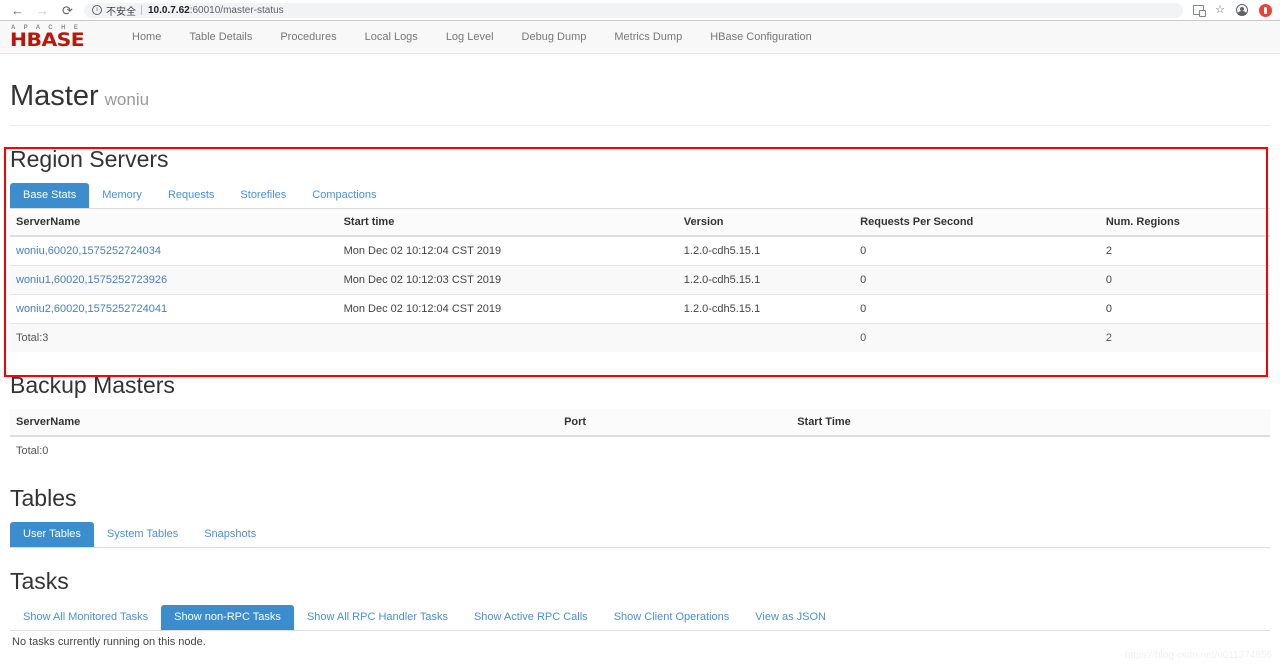  I want to click on cell-total-label: Total:3, so click(174, 337).